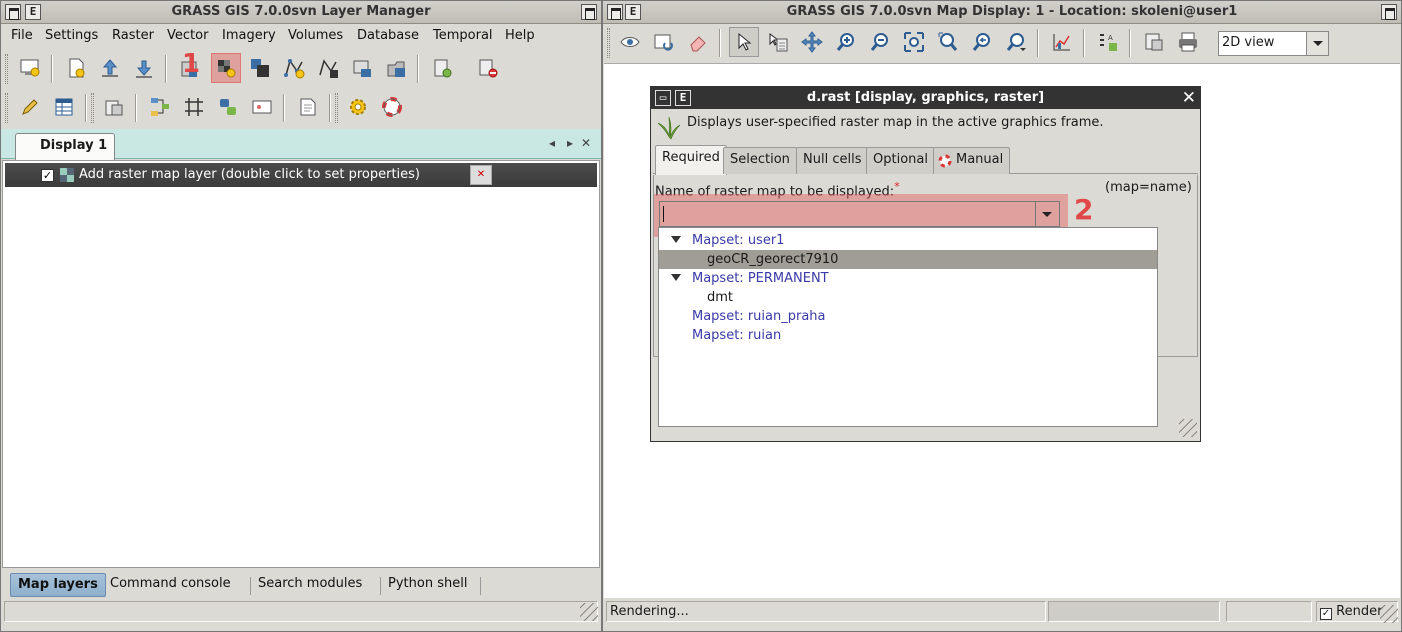  I want to click on menu-help: Help, so click(520, 35).